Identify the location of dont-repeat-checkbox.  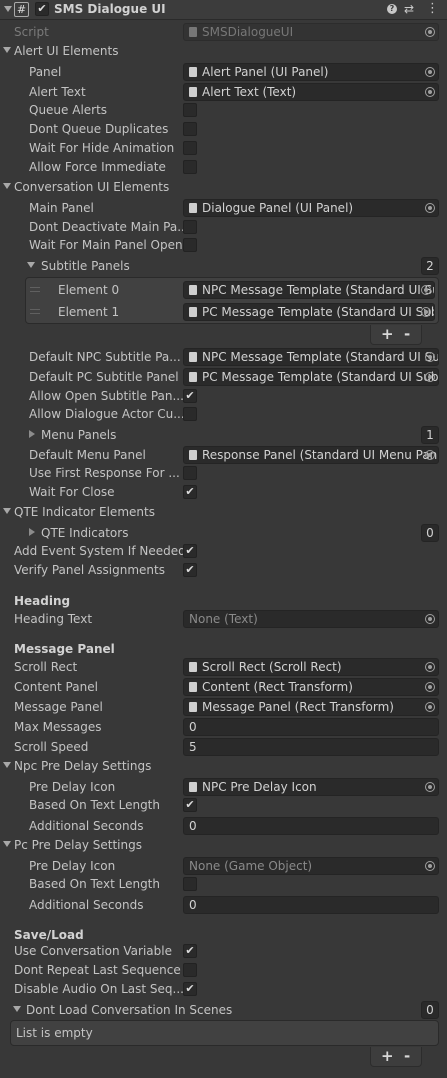
(190, 970).